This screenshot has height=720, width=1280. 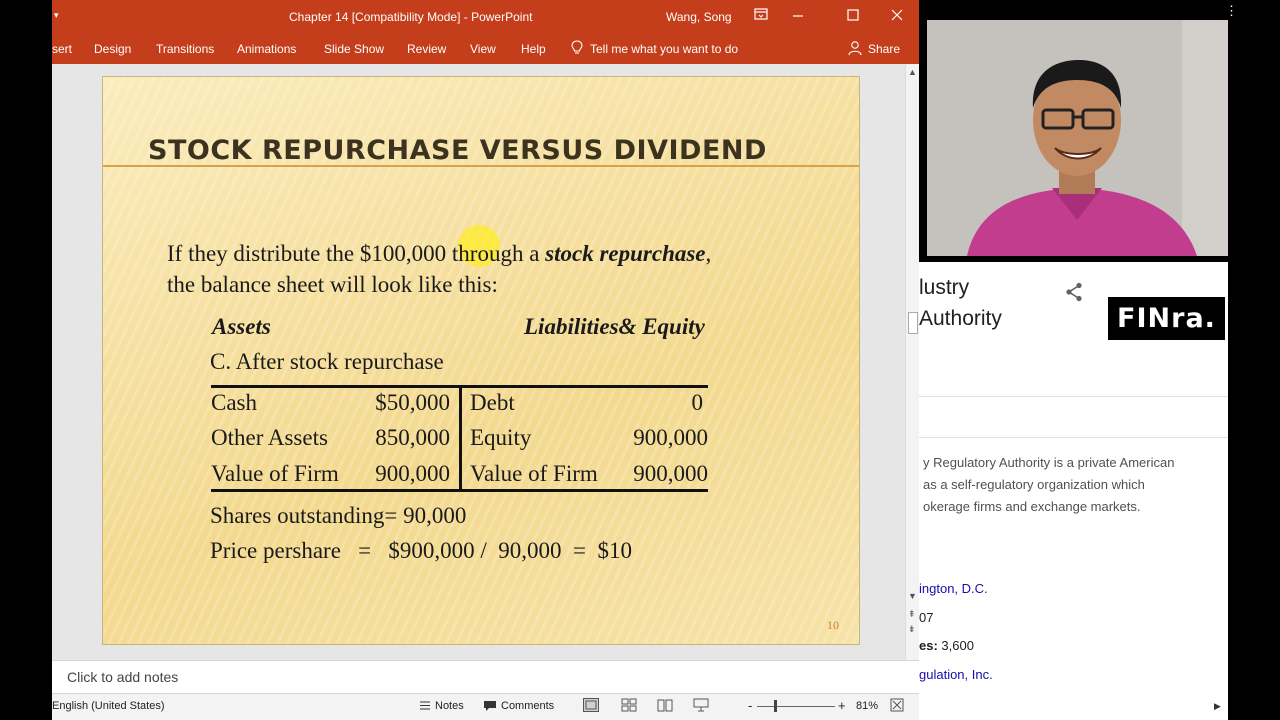 I want to click on share-icon, so click(x=1074, y=294).